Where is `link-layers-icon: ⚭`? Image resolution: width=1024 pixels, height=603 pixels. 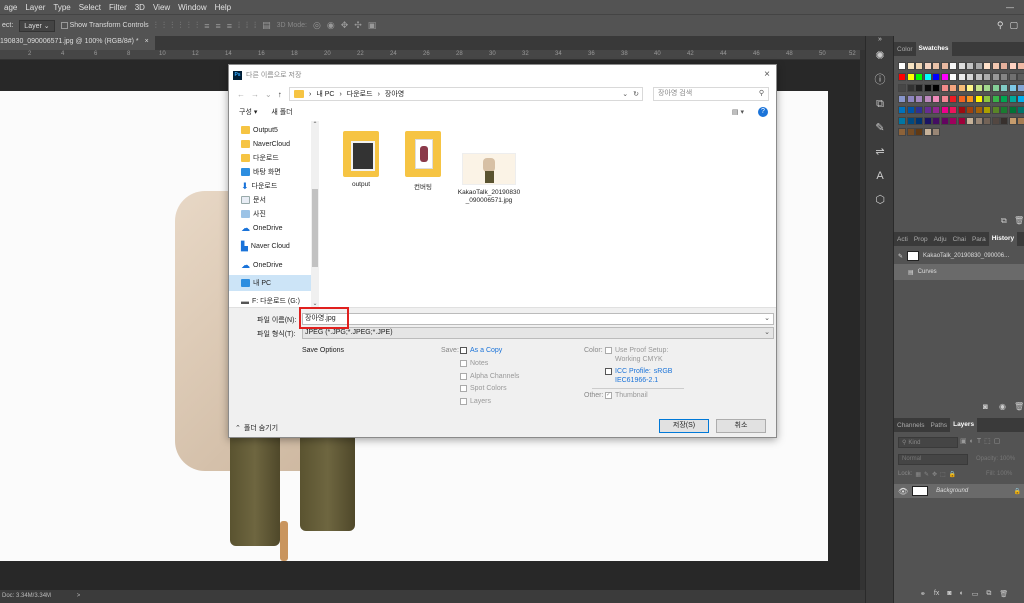 link-layers-icon: ⚭ is located at coordinates (923, 594).